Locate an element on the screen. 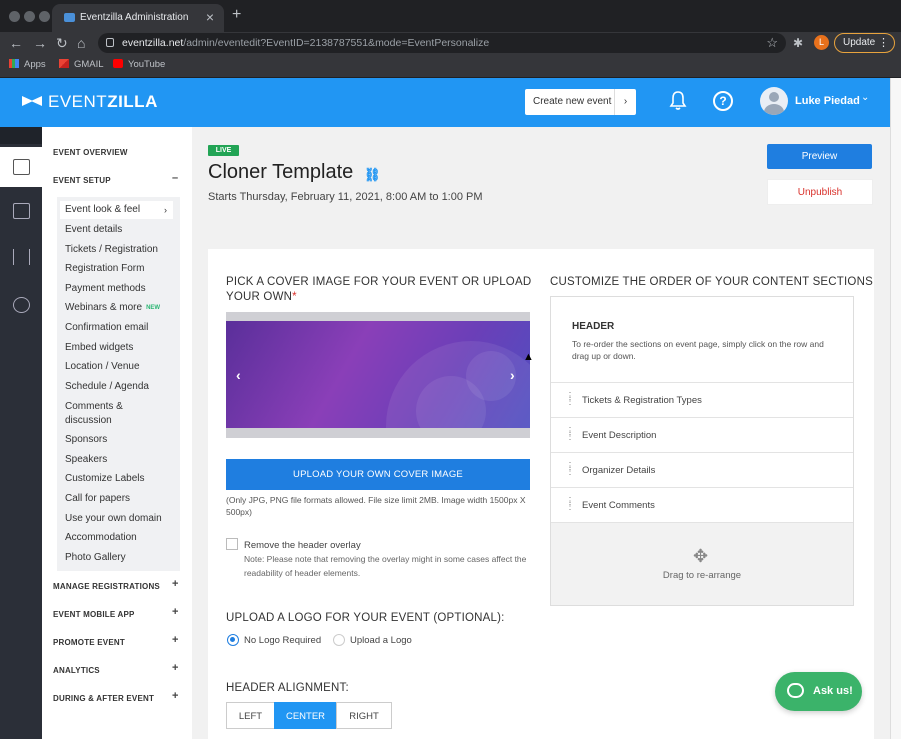 The image size is (901, 739). carousel-next-chevron-right-icon: › is located at coordinates (512, 375).